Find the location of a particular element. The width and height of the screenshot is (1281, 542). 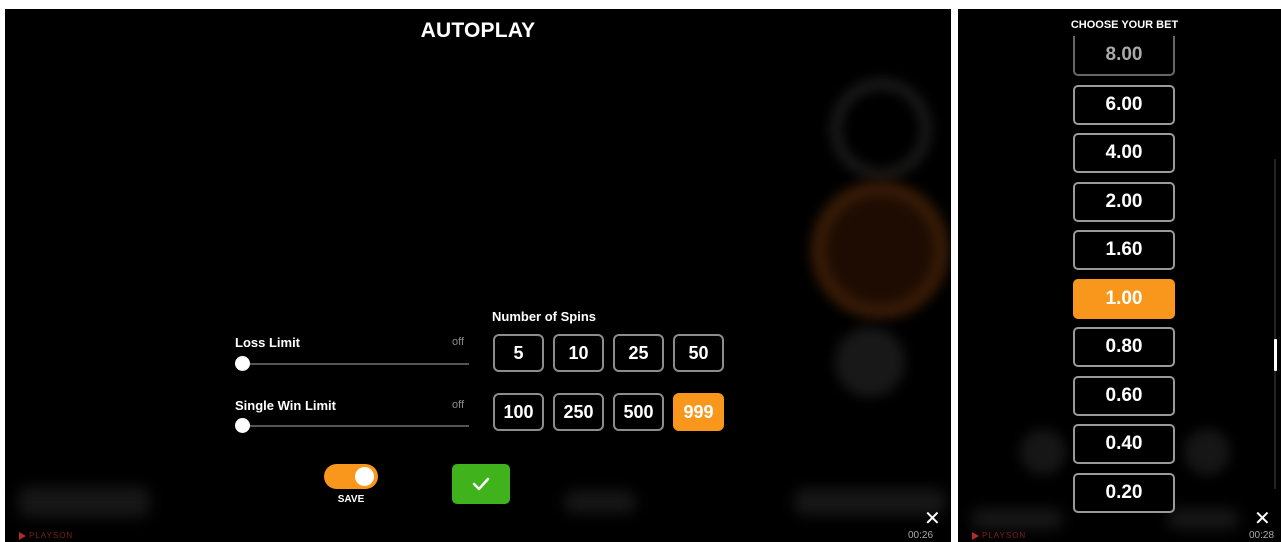

bet-option-4.00: 4.00 is located at coordinates (1124, 153).